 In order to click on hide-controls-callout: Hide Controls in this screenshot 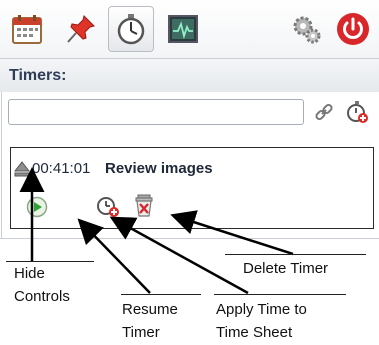, I will do `click(42, 285)`.